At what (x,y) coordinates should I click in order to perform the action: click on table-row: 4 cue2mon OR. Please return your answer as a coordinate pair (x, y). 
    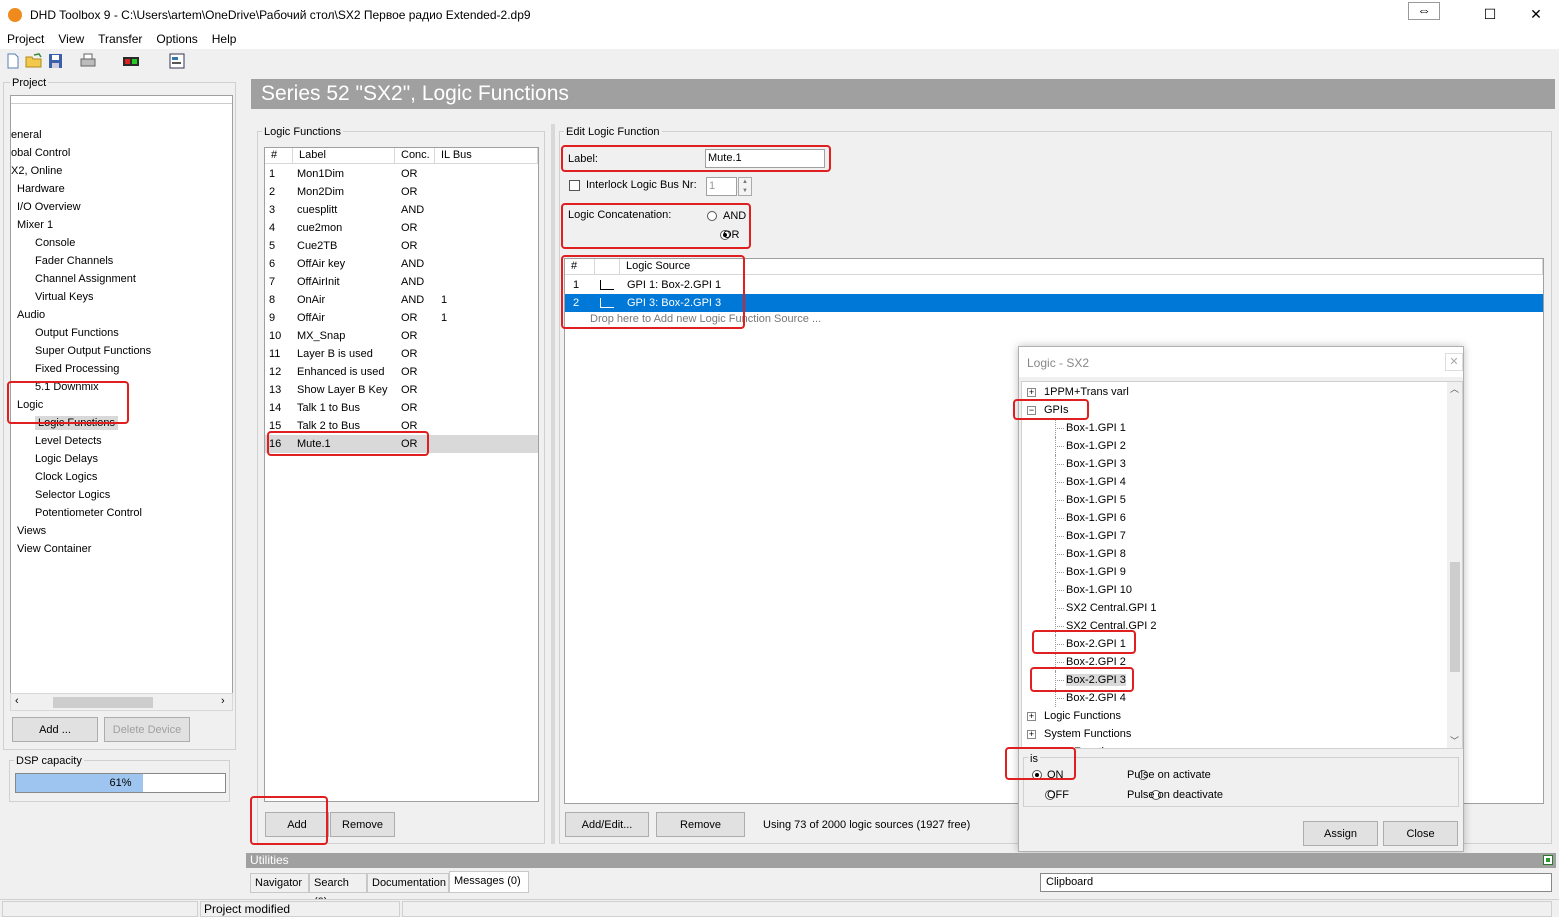
    Looking at the image, I should click on (401, 228).